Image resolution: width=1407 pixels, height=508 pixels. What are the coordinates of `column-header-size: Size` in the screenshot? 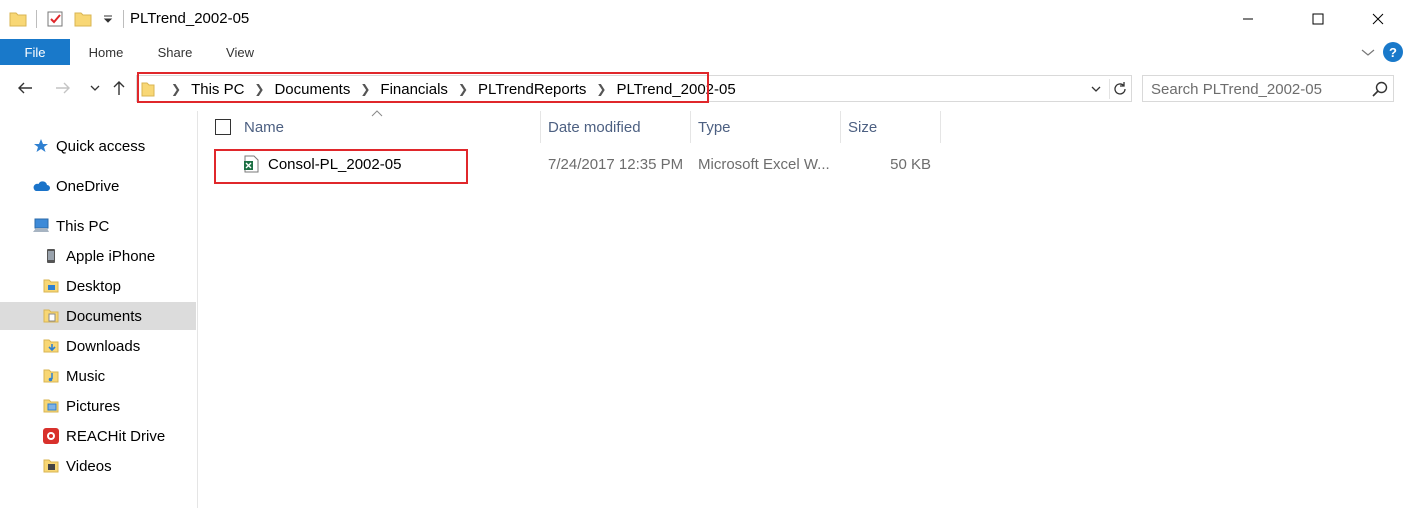 It's located at (893, 127).